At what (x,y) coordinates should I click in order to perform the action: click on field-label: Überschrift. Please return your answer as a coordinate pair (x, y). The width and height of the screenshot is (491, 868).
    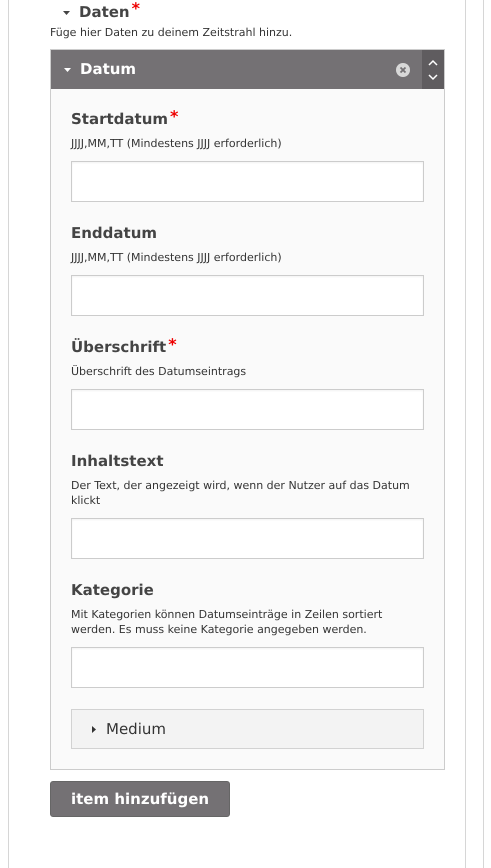
    Looking at the image, I should click on (118, 347).